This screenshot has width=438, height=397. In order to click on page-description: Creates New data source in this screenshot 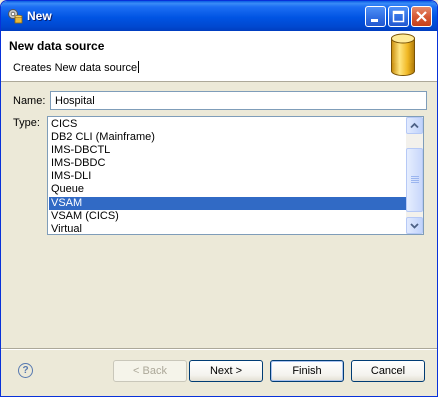, I will do `click(76, 67)`.